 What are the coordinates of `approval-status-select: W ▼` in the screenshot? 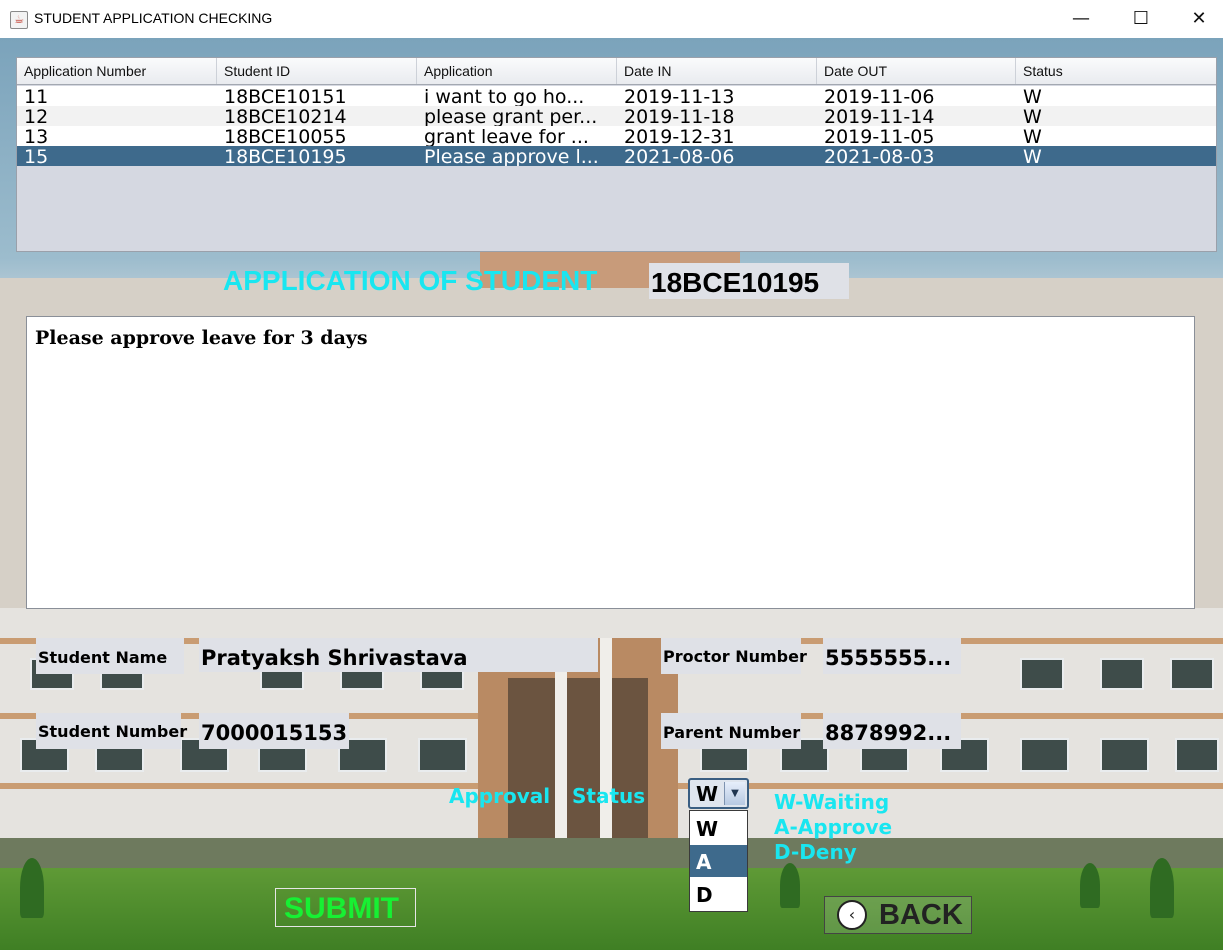 It's located at (718, 793).